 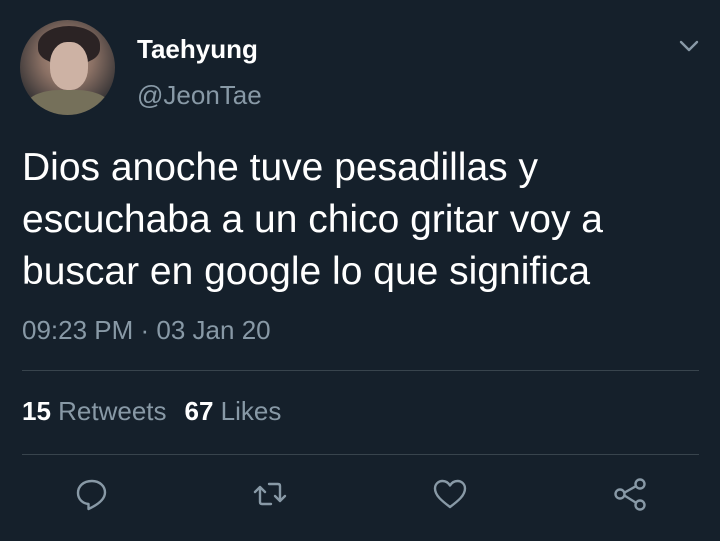 What do you see at coordinates (197, 49) in the screenshot?
I see `author-display-name: Taehyung` at bounding box center [197, 49].